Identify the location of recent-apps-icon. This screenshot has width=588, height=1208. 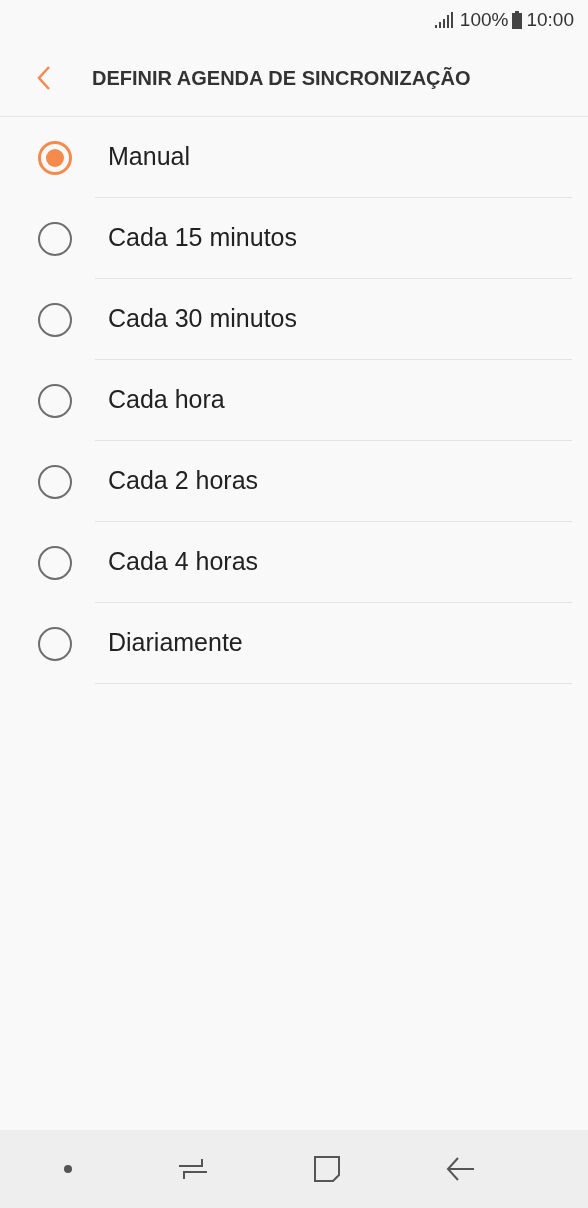
(192, 1169).